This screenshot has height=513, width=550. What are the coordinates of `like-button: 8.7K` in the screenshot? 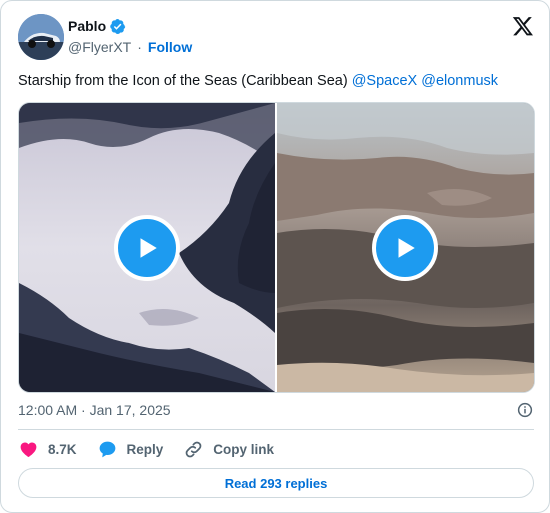 It's located at (47, 449).